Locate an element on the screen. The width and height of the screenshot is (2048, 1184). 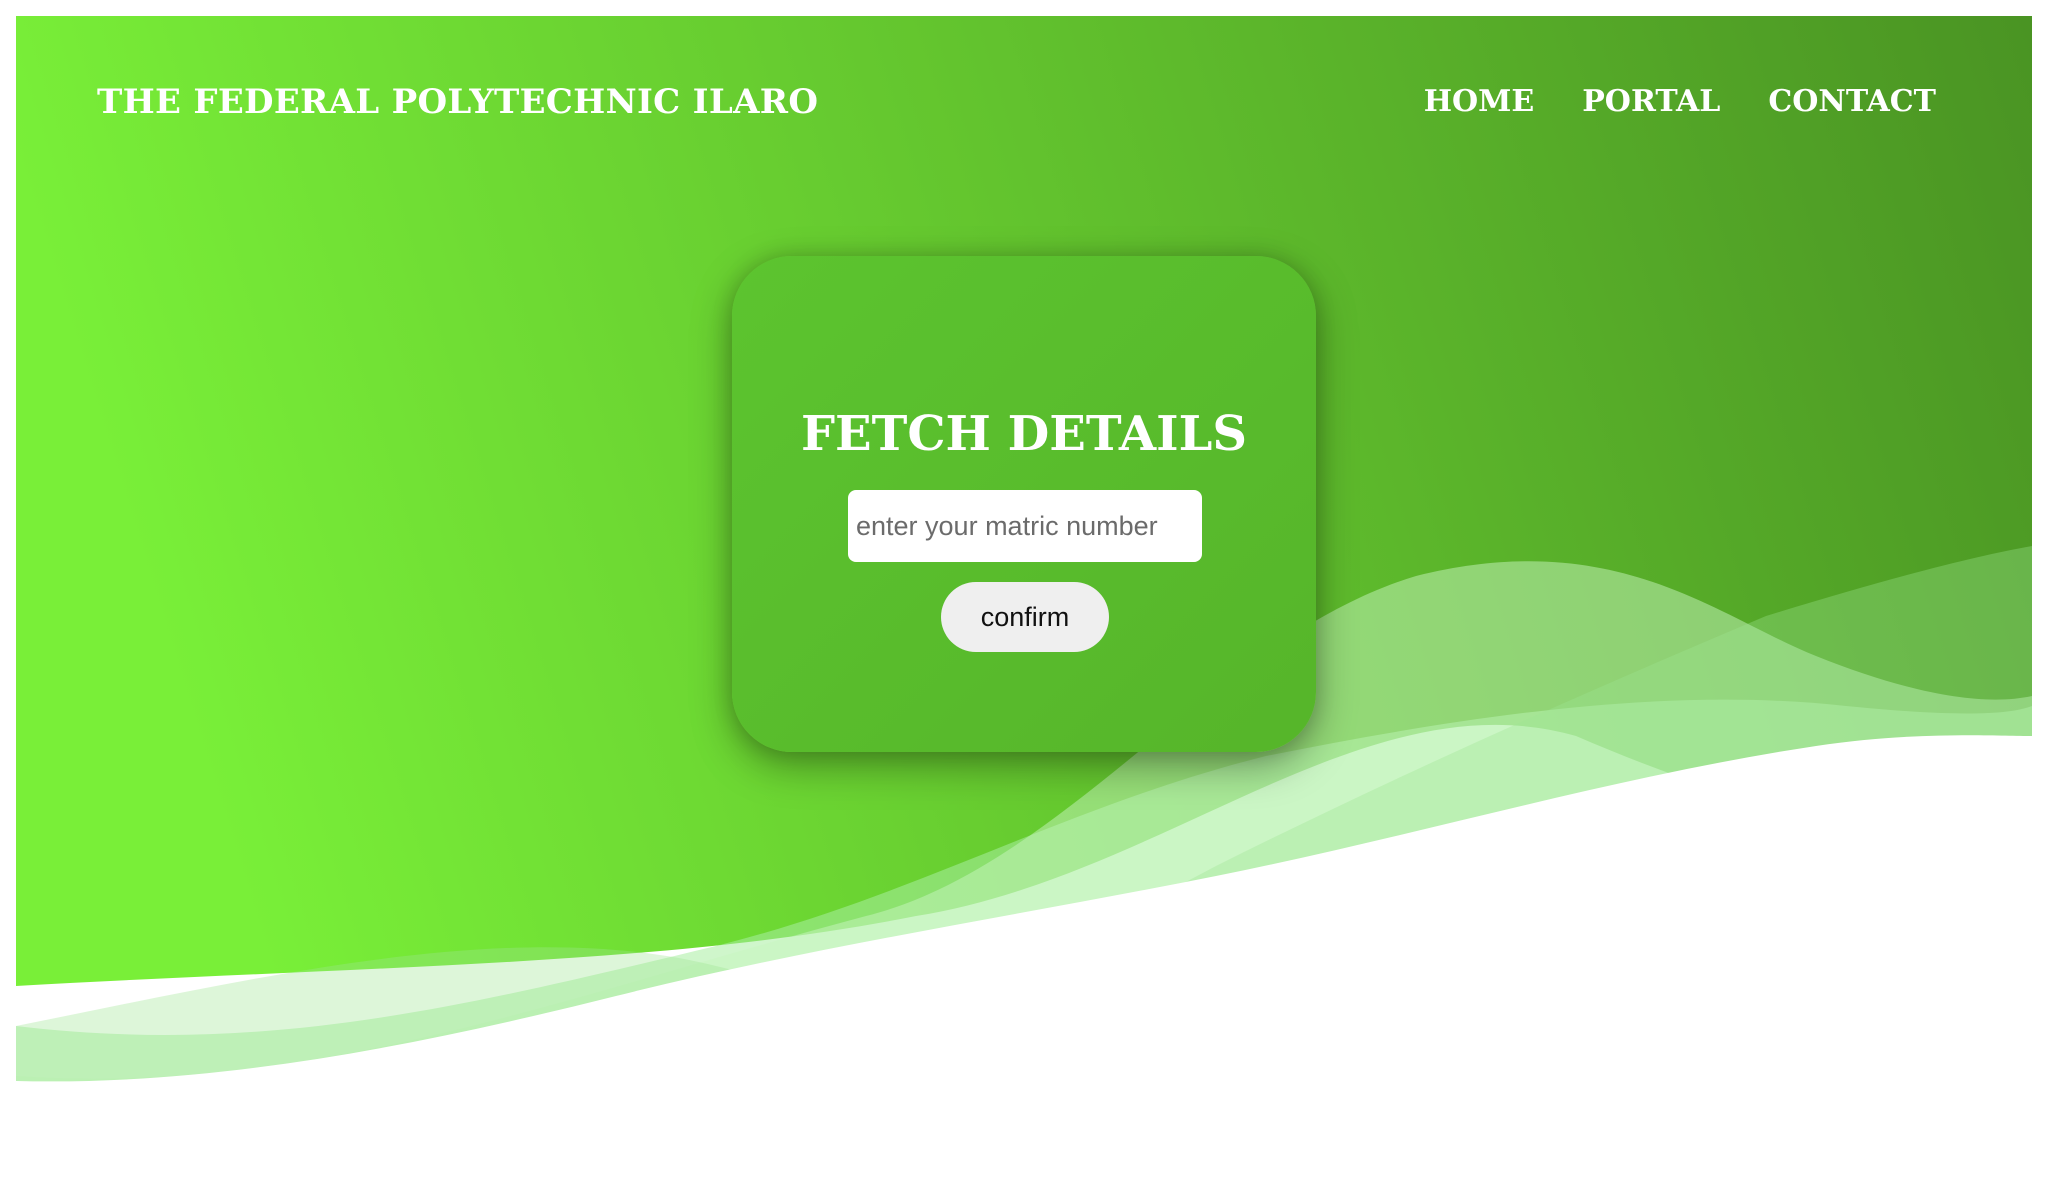
fetch-details-card: FETCH DETAILS confirm is located at coordinates (1024, 504).